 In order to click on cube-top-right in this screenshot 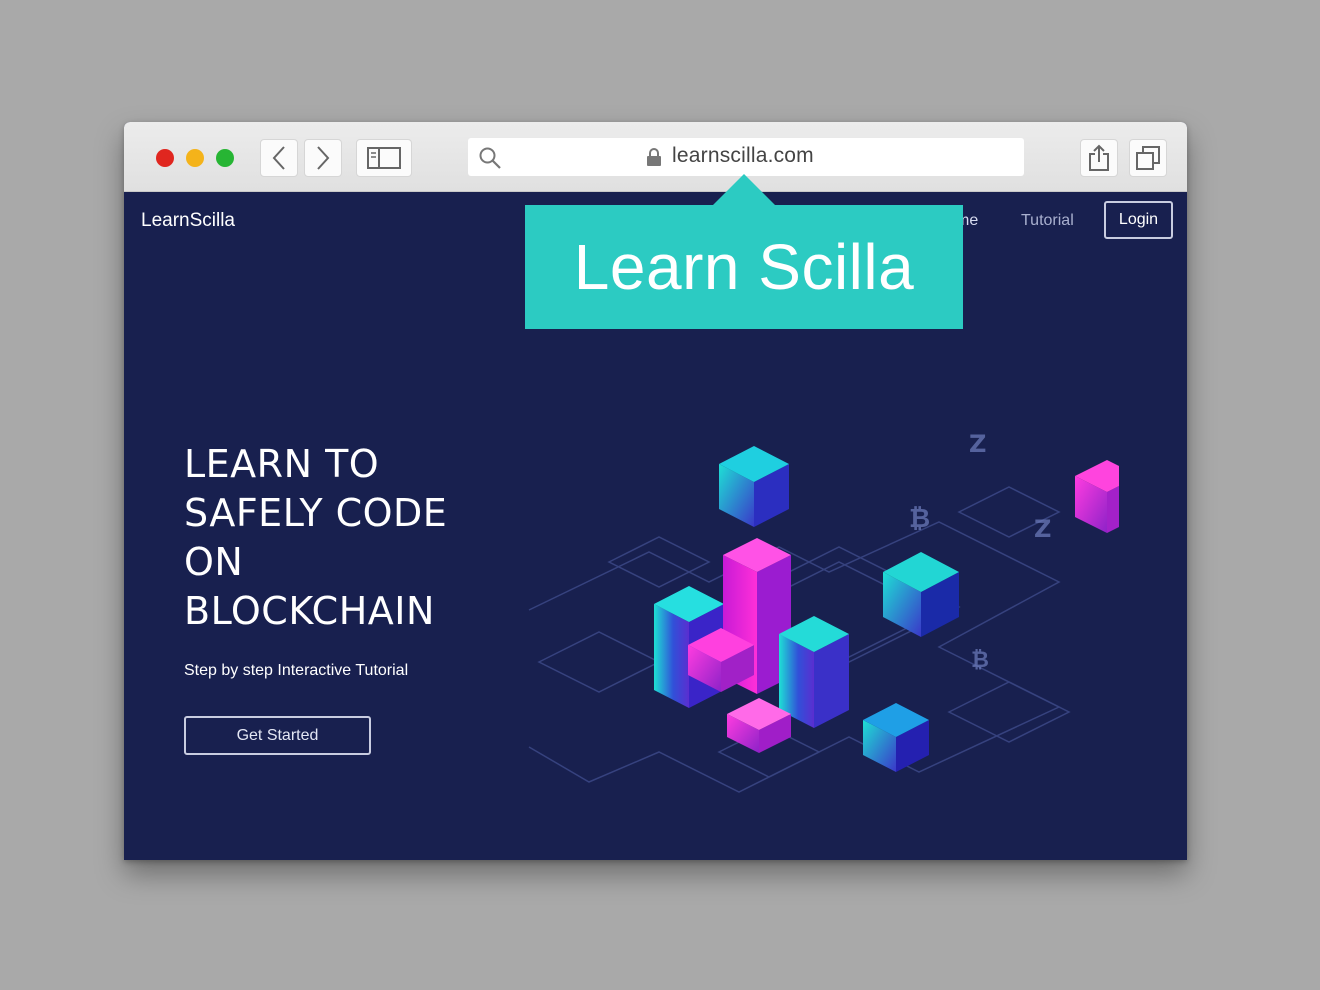, I will do `click(1097, 496)`.